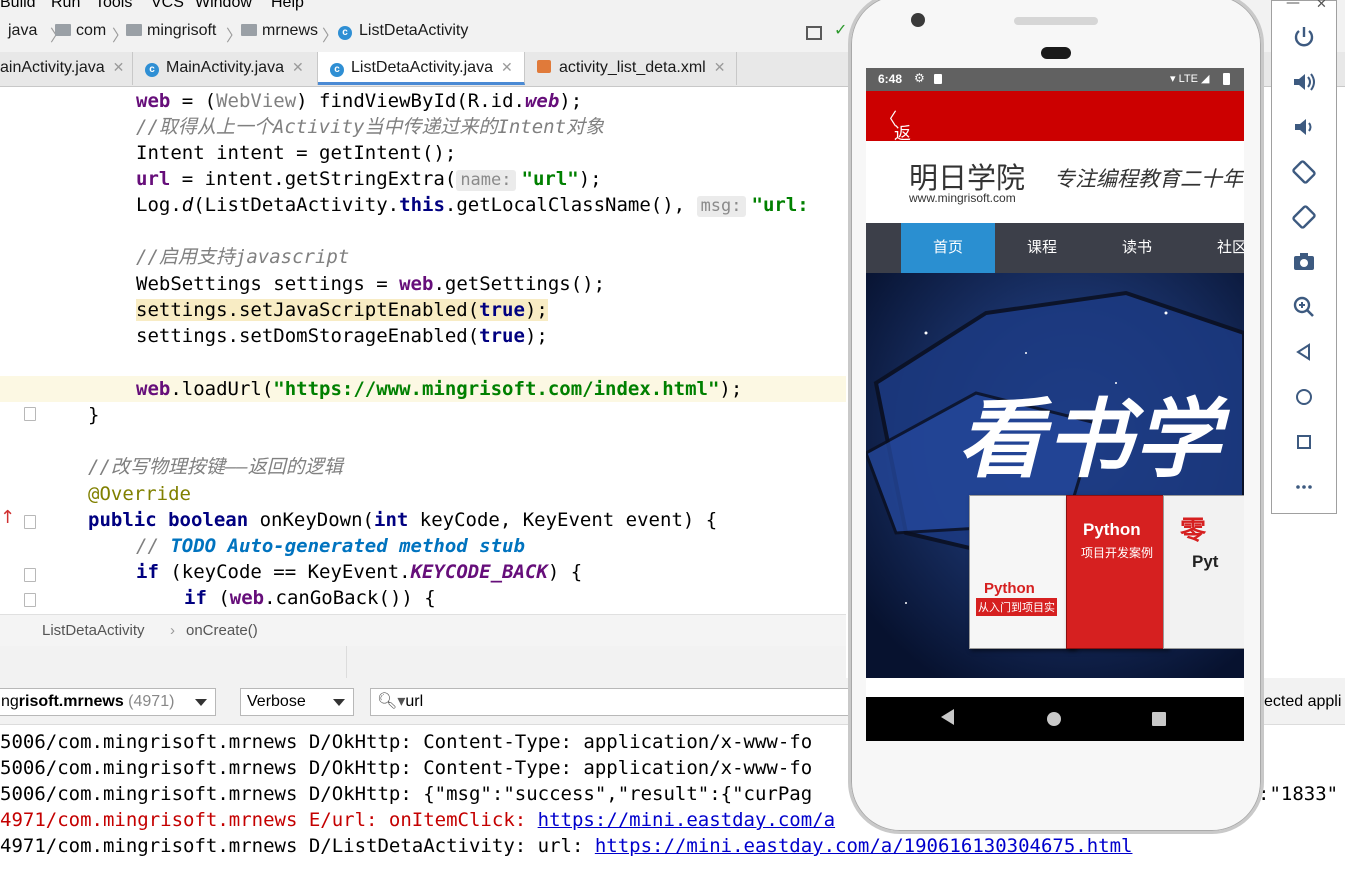  What do you see at coordinates (80, 31) in the screenshot?
I see `crumb-com: com` at bounding box center [80, 31].